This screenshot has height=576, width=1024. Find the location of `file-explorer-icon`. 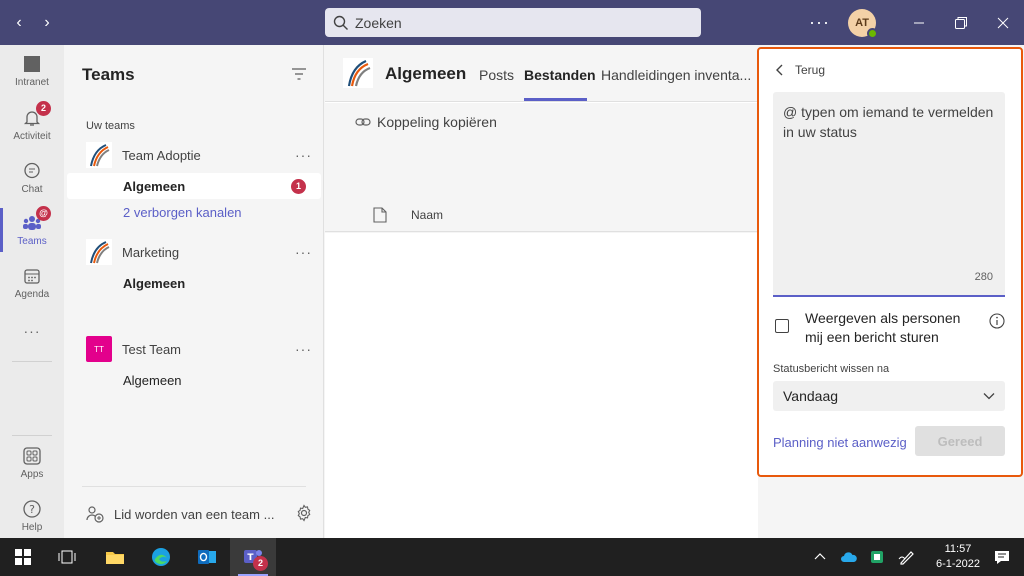

file-explorer-icon is located at coordinates (115, 557).